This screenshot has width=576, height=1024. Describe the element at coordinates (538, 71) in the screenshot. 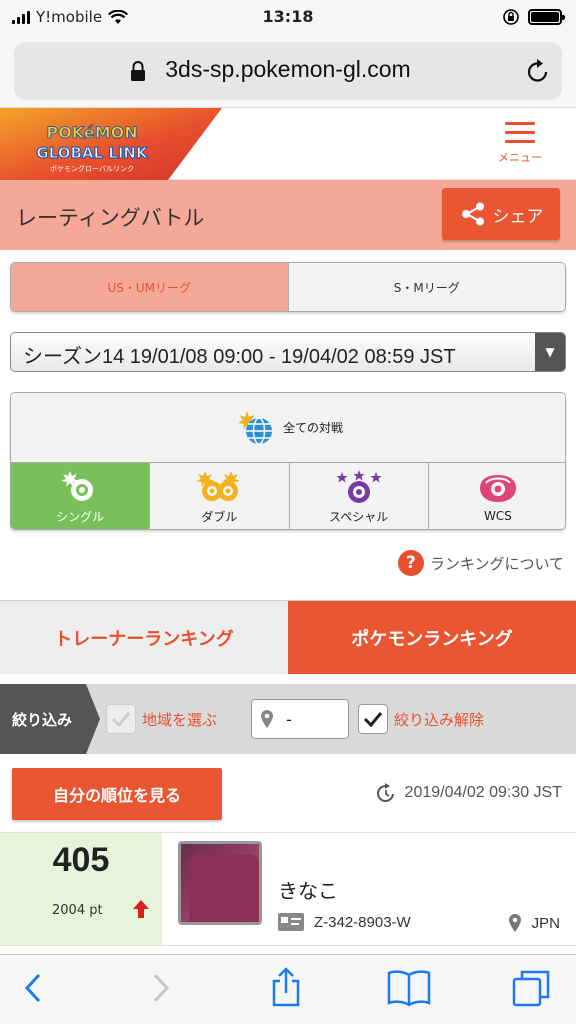

I see `reload-icon` at that location.